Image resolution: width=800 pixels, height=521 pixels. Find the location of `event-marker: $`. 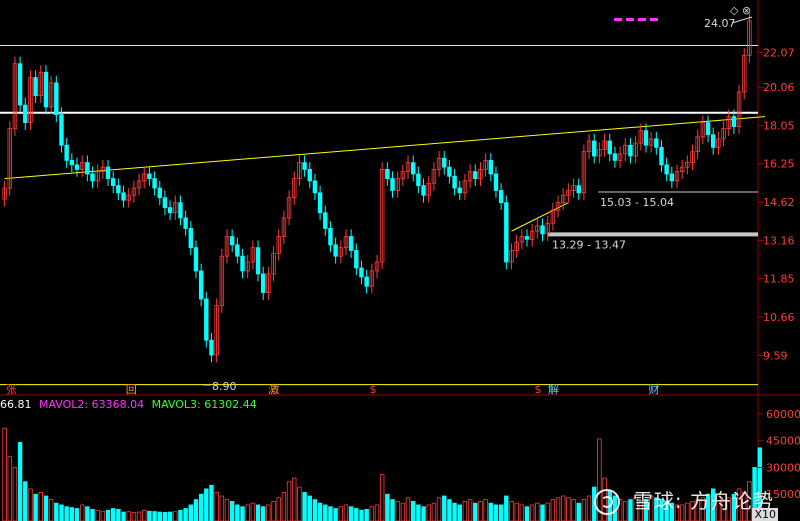

event-marker: $ is located at coordinates (373, 389).